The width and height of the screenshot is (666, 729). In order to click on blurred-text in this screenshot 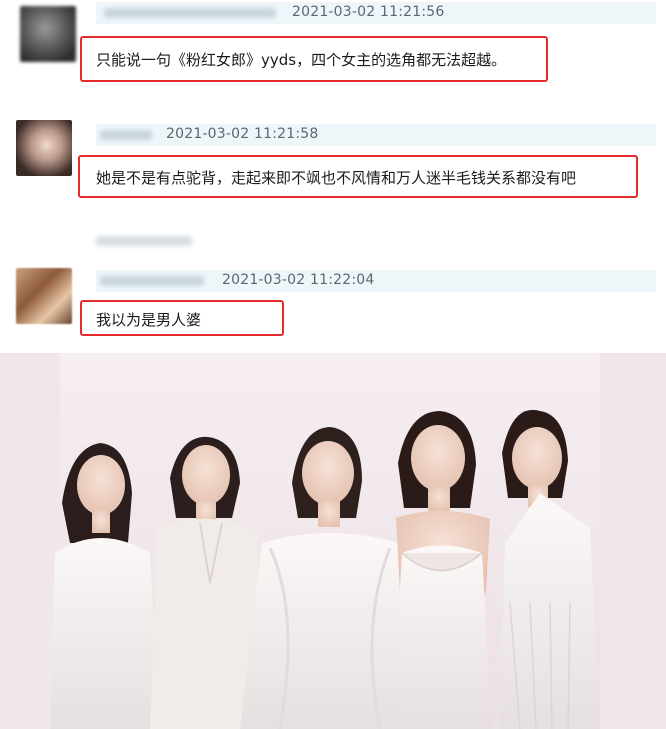, I will do `click(144, 241)`.